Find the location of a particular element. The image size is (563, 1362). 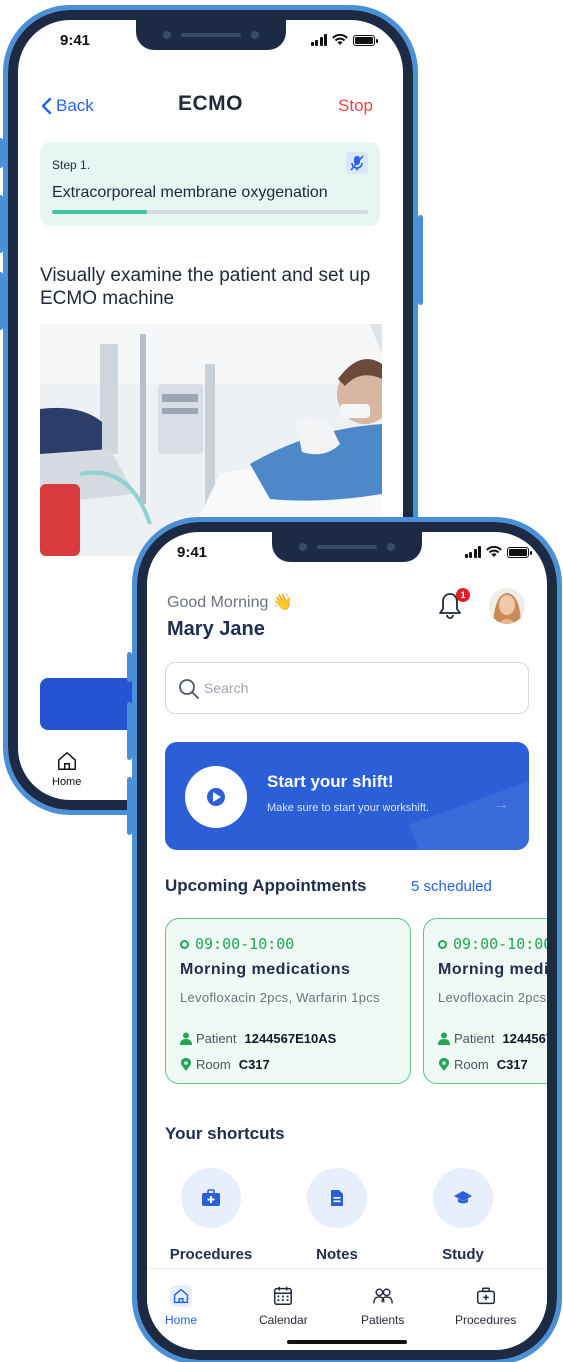

tab-calendar: Calendar is located at coordinates (283, 1306).